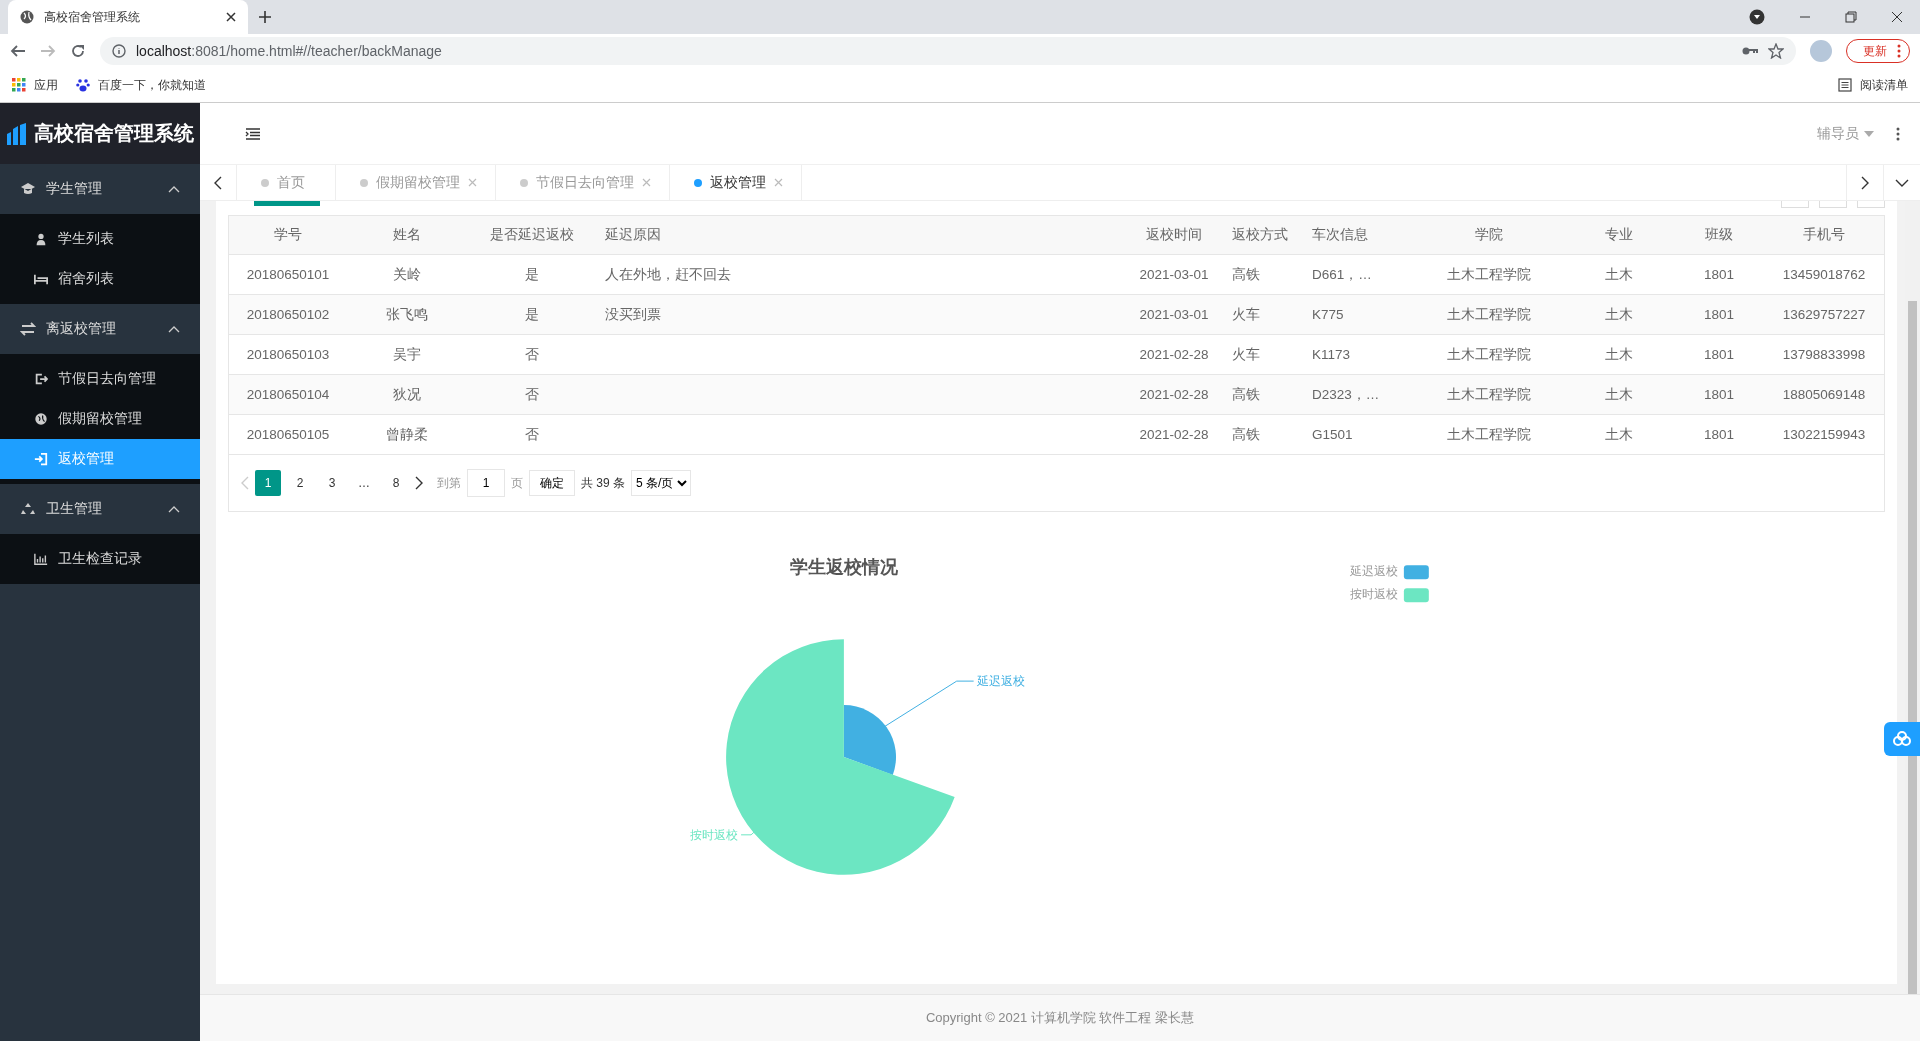  Describe the element at coordinates (1246, 354) in the screenshot. I see `table-cell-text: 火车` at that location.